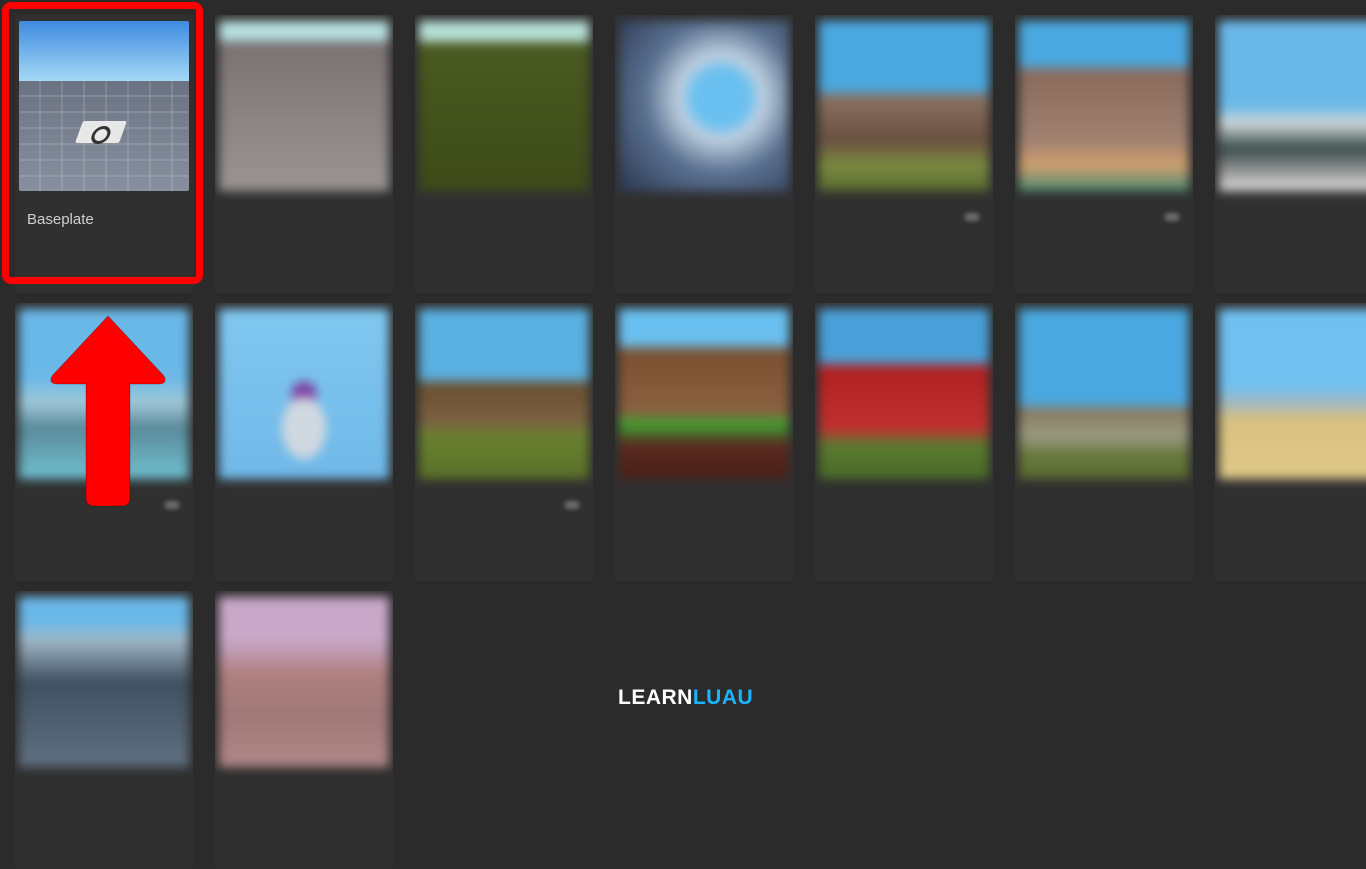 Image resolution: width=1366 pixels, height=869 pixels. What do you see at coordinates (655, 697) in the screenshot?
I see `brand-part-1: LEARN` at bounding box center [655, 697].